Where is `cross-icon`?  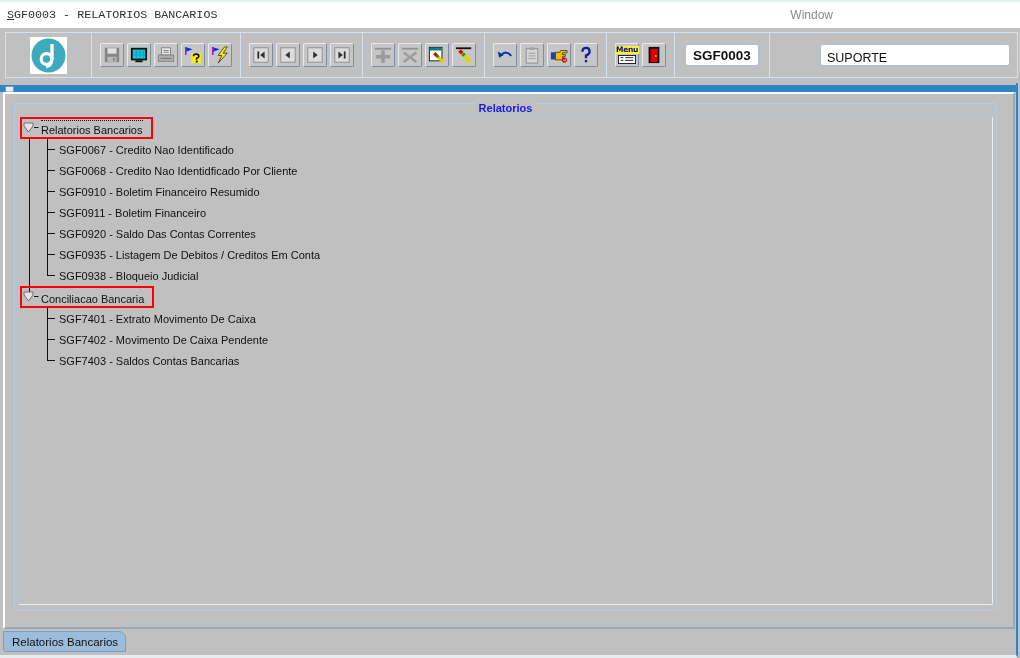
cross-icon is located at coordinates (410, 55).